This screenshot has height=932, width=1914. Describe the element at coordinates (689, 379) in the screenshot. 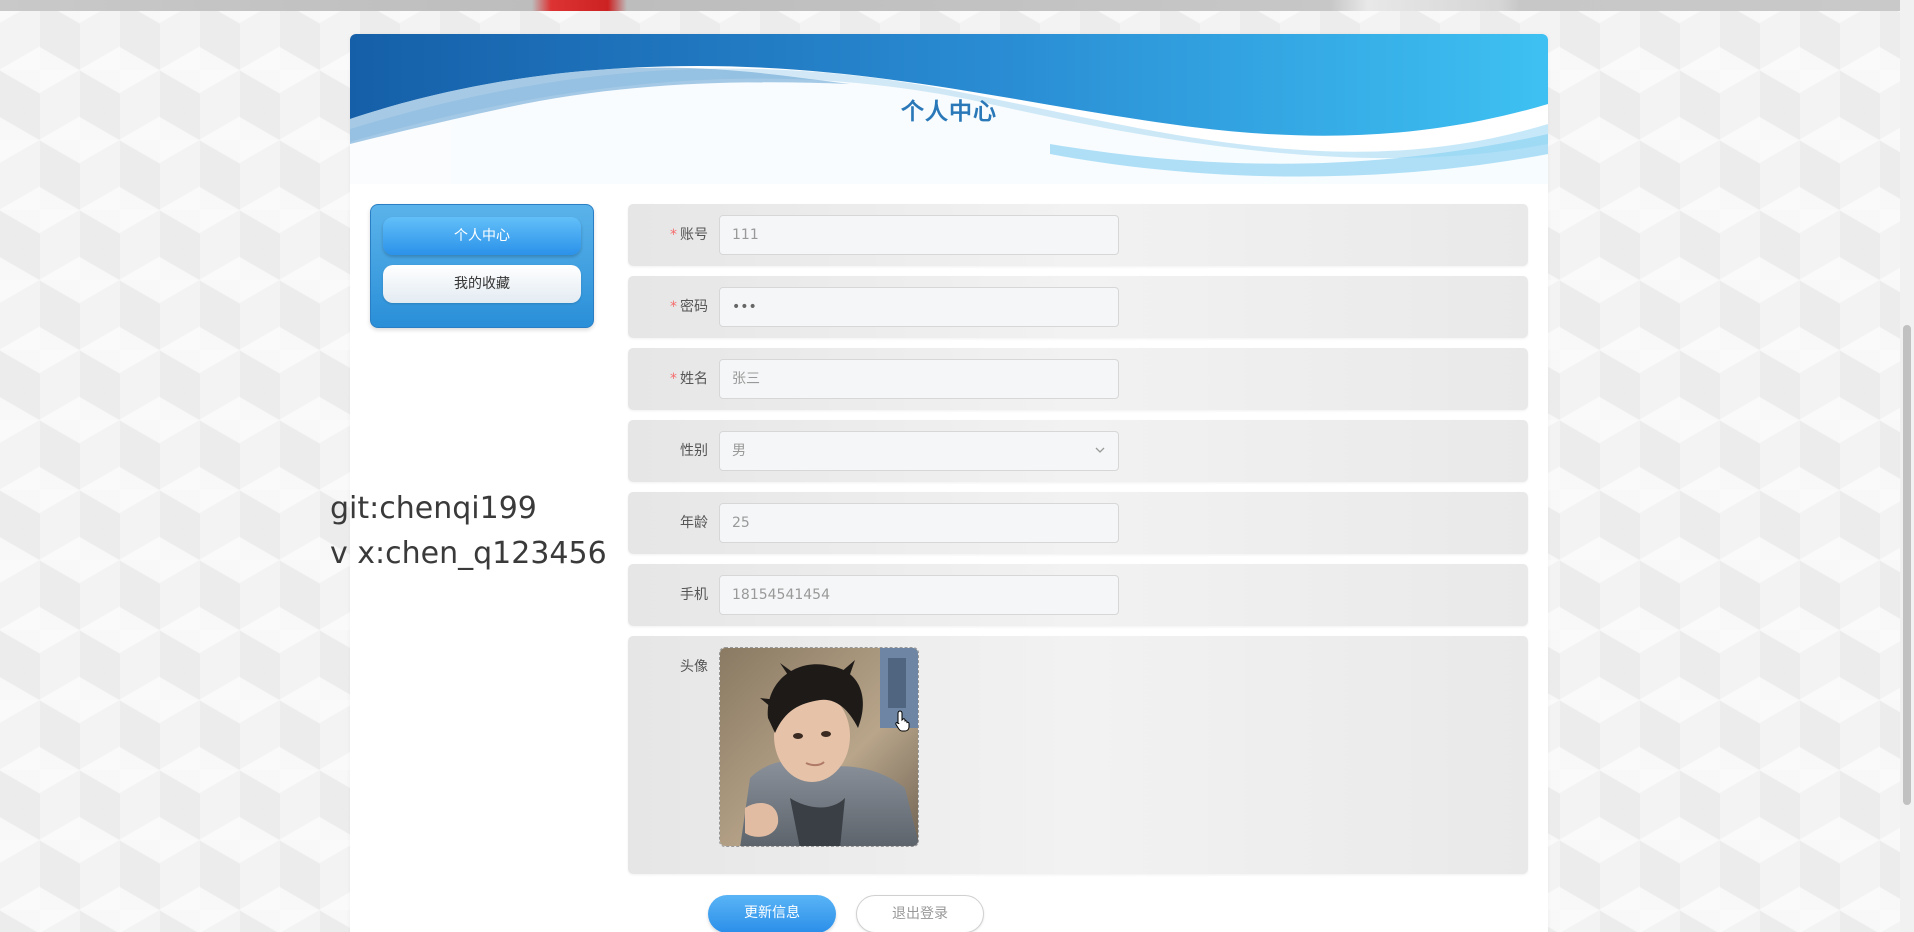

I see `name-label: * 姓名` at that location.